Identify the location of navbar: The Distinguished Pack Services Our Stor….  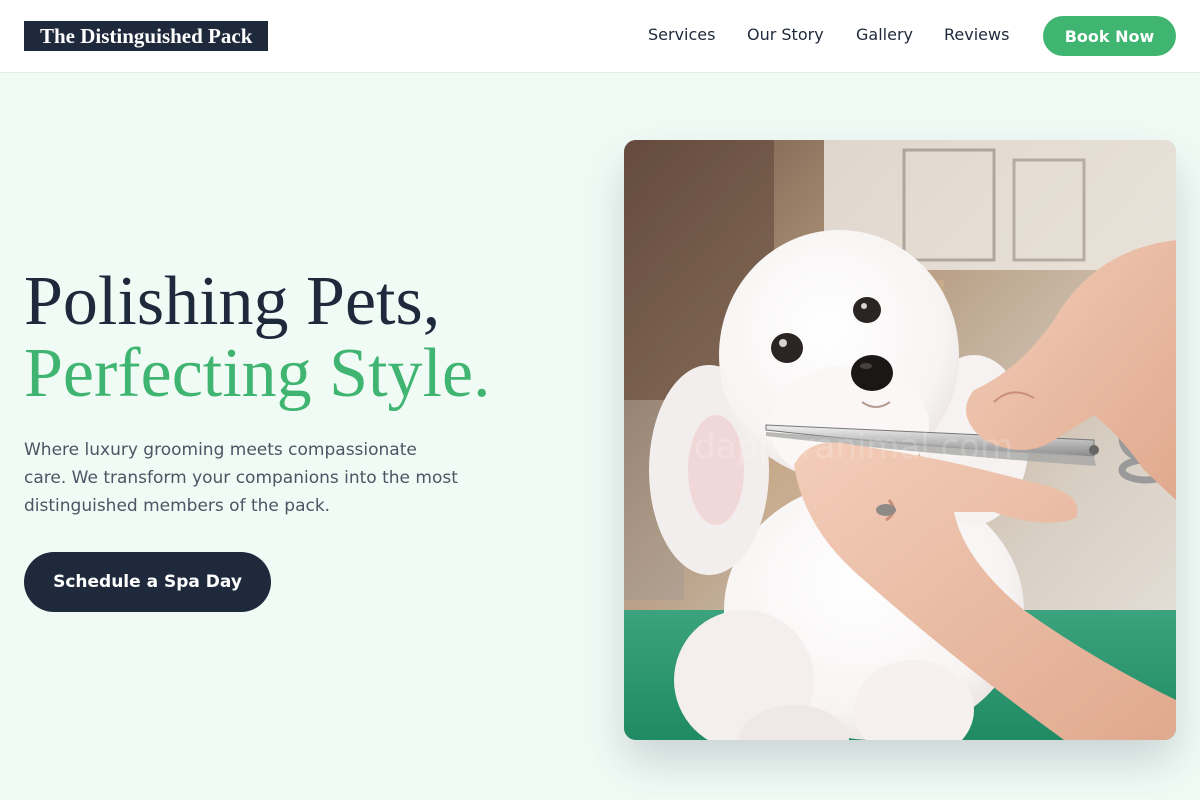
(600, 36).